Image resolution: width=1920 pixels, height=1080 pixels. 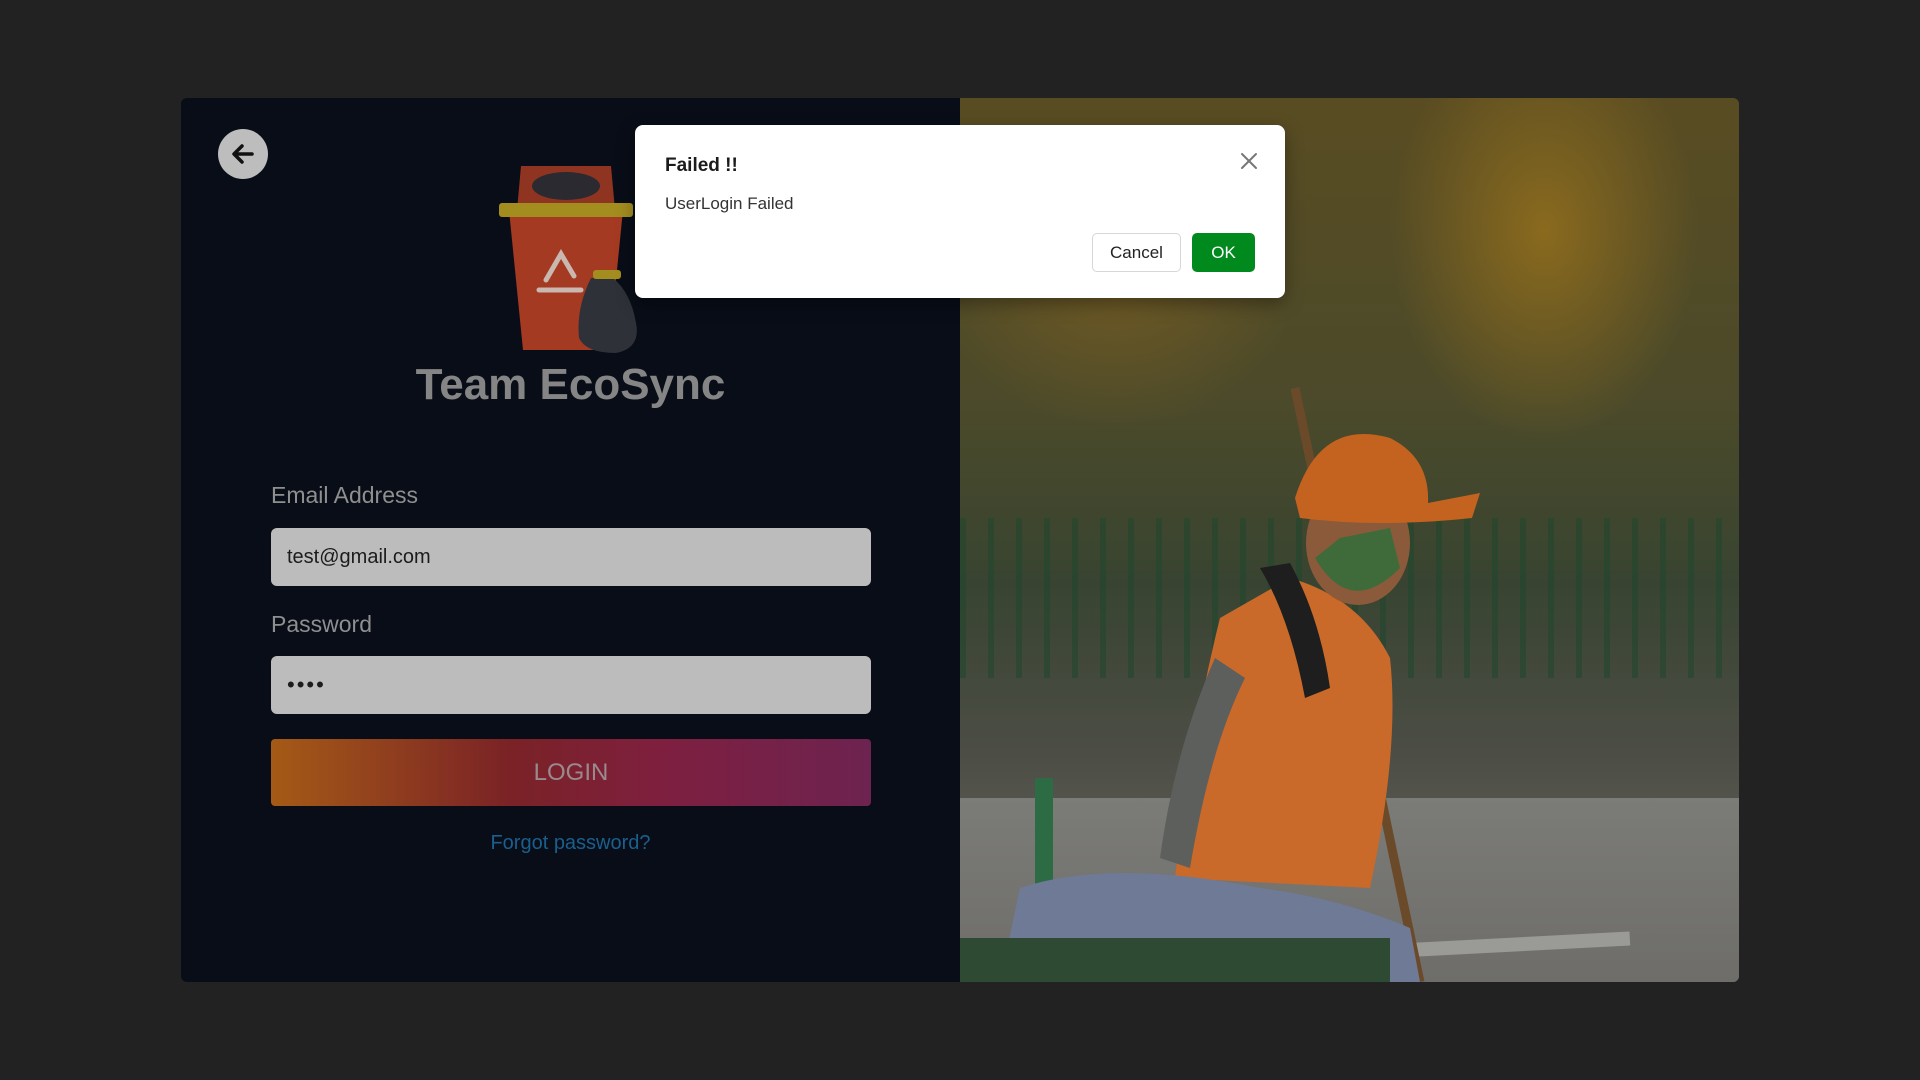 I want to click on close-icon, so click(x=1249, y=161).